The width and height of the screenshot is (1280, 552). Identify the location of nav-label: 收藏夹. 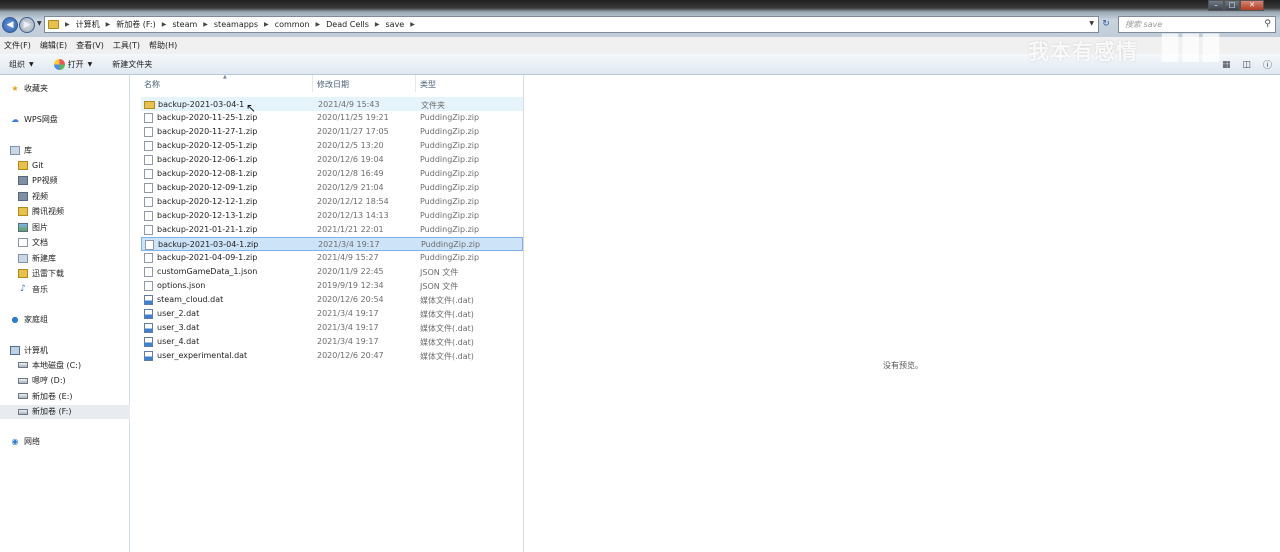
(36, 88).